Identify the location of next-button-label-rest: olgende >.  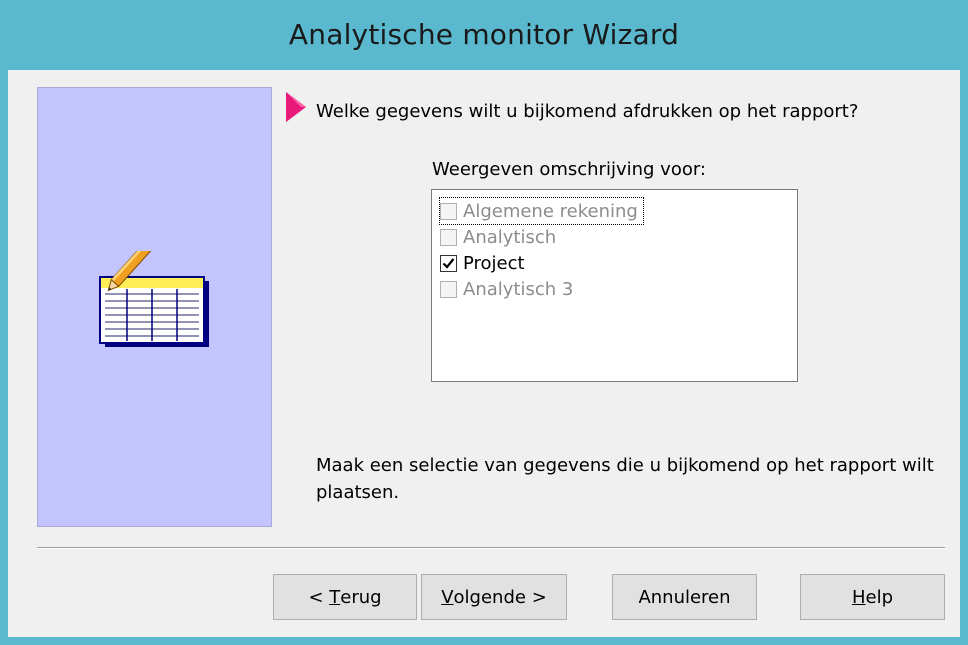
(500, 597).